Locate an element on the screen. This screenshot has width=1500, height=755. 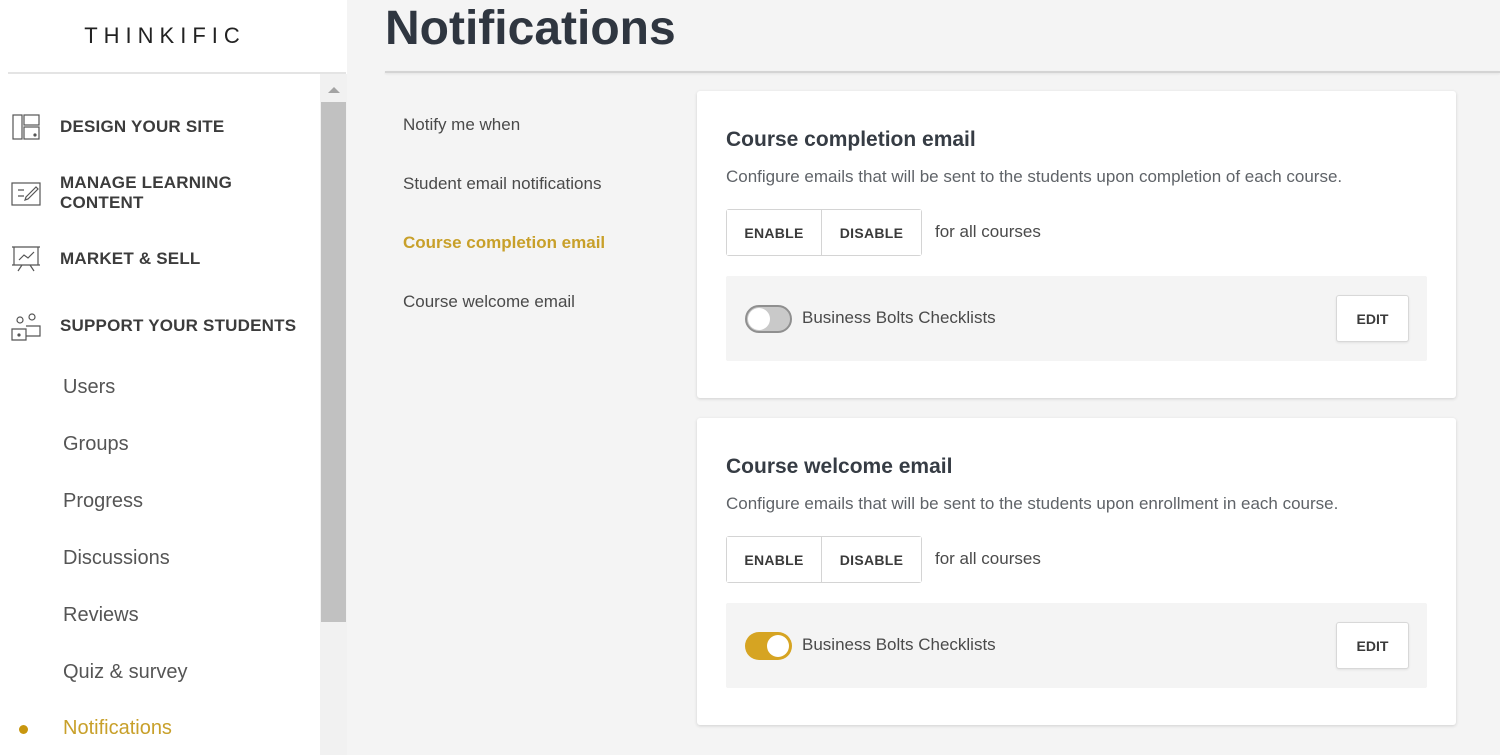
page-title: Notifications is located at coordinates (530, 28).